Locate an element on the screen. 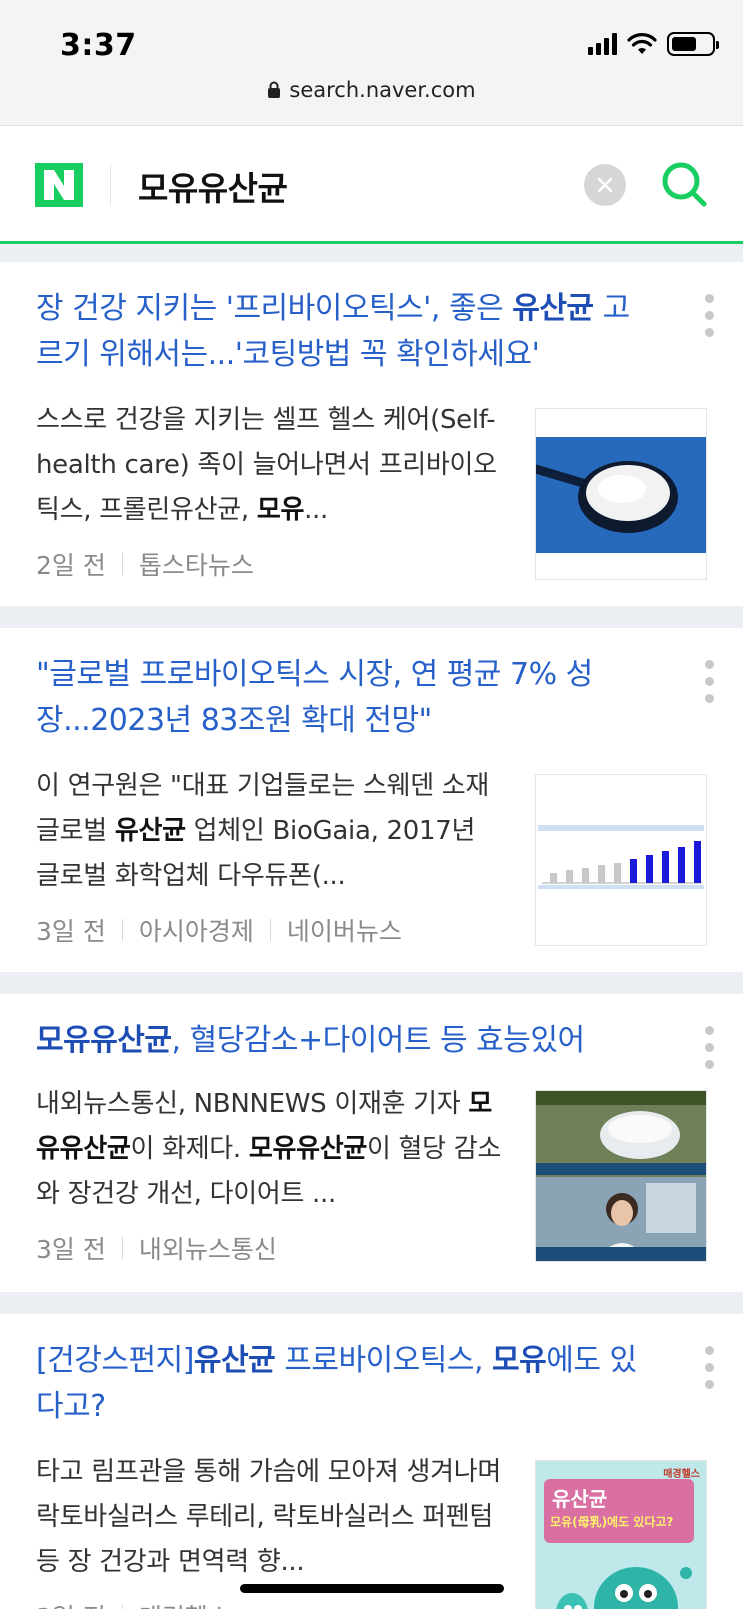 This screenshot has height=1609, width=743. thumb-headline-box: 유산균 모유(母乳)에도 있다고? is located at coordinates (619, 1511).